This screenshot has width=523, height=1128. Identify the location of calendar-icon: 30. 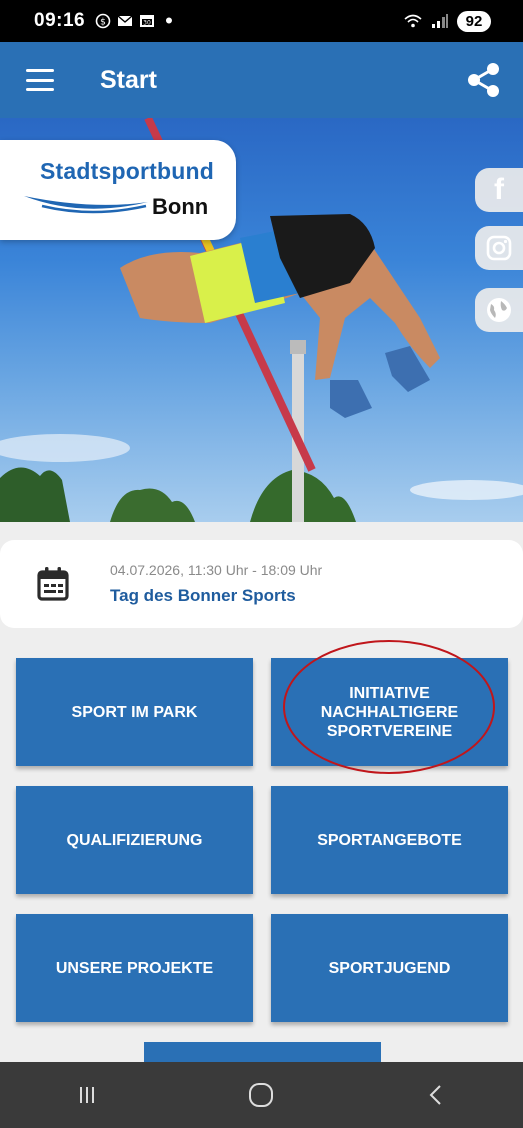
(147, 21).